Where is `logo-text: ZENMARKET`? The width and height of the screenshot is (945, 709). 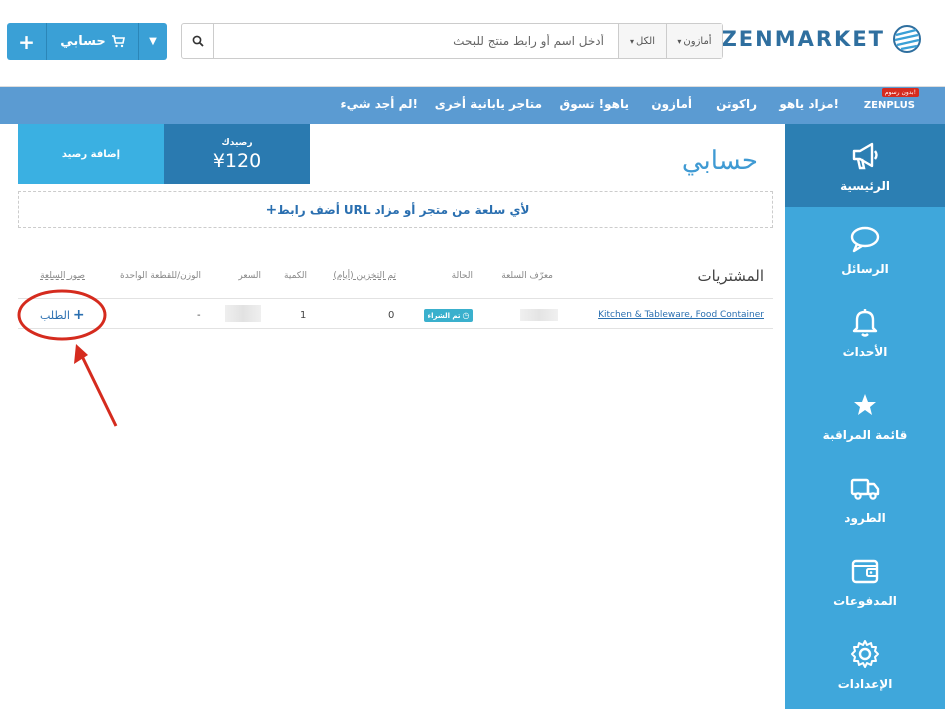 logo-text: ZENMARKET is located at coordinates (803, 39).